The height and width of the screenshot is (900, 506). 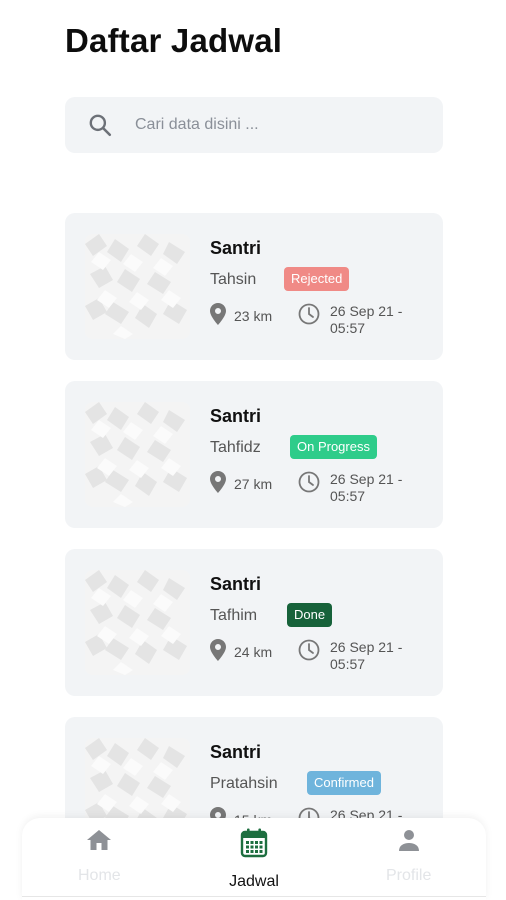 What do you see at coordinates (254, 896) in the screenshot?
I see `divider` at bounding box center [254, 896].